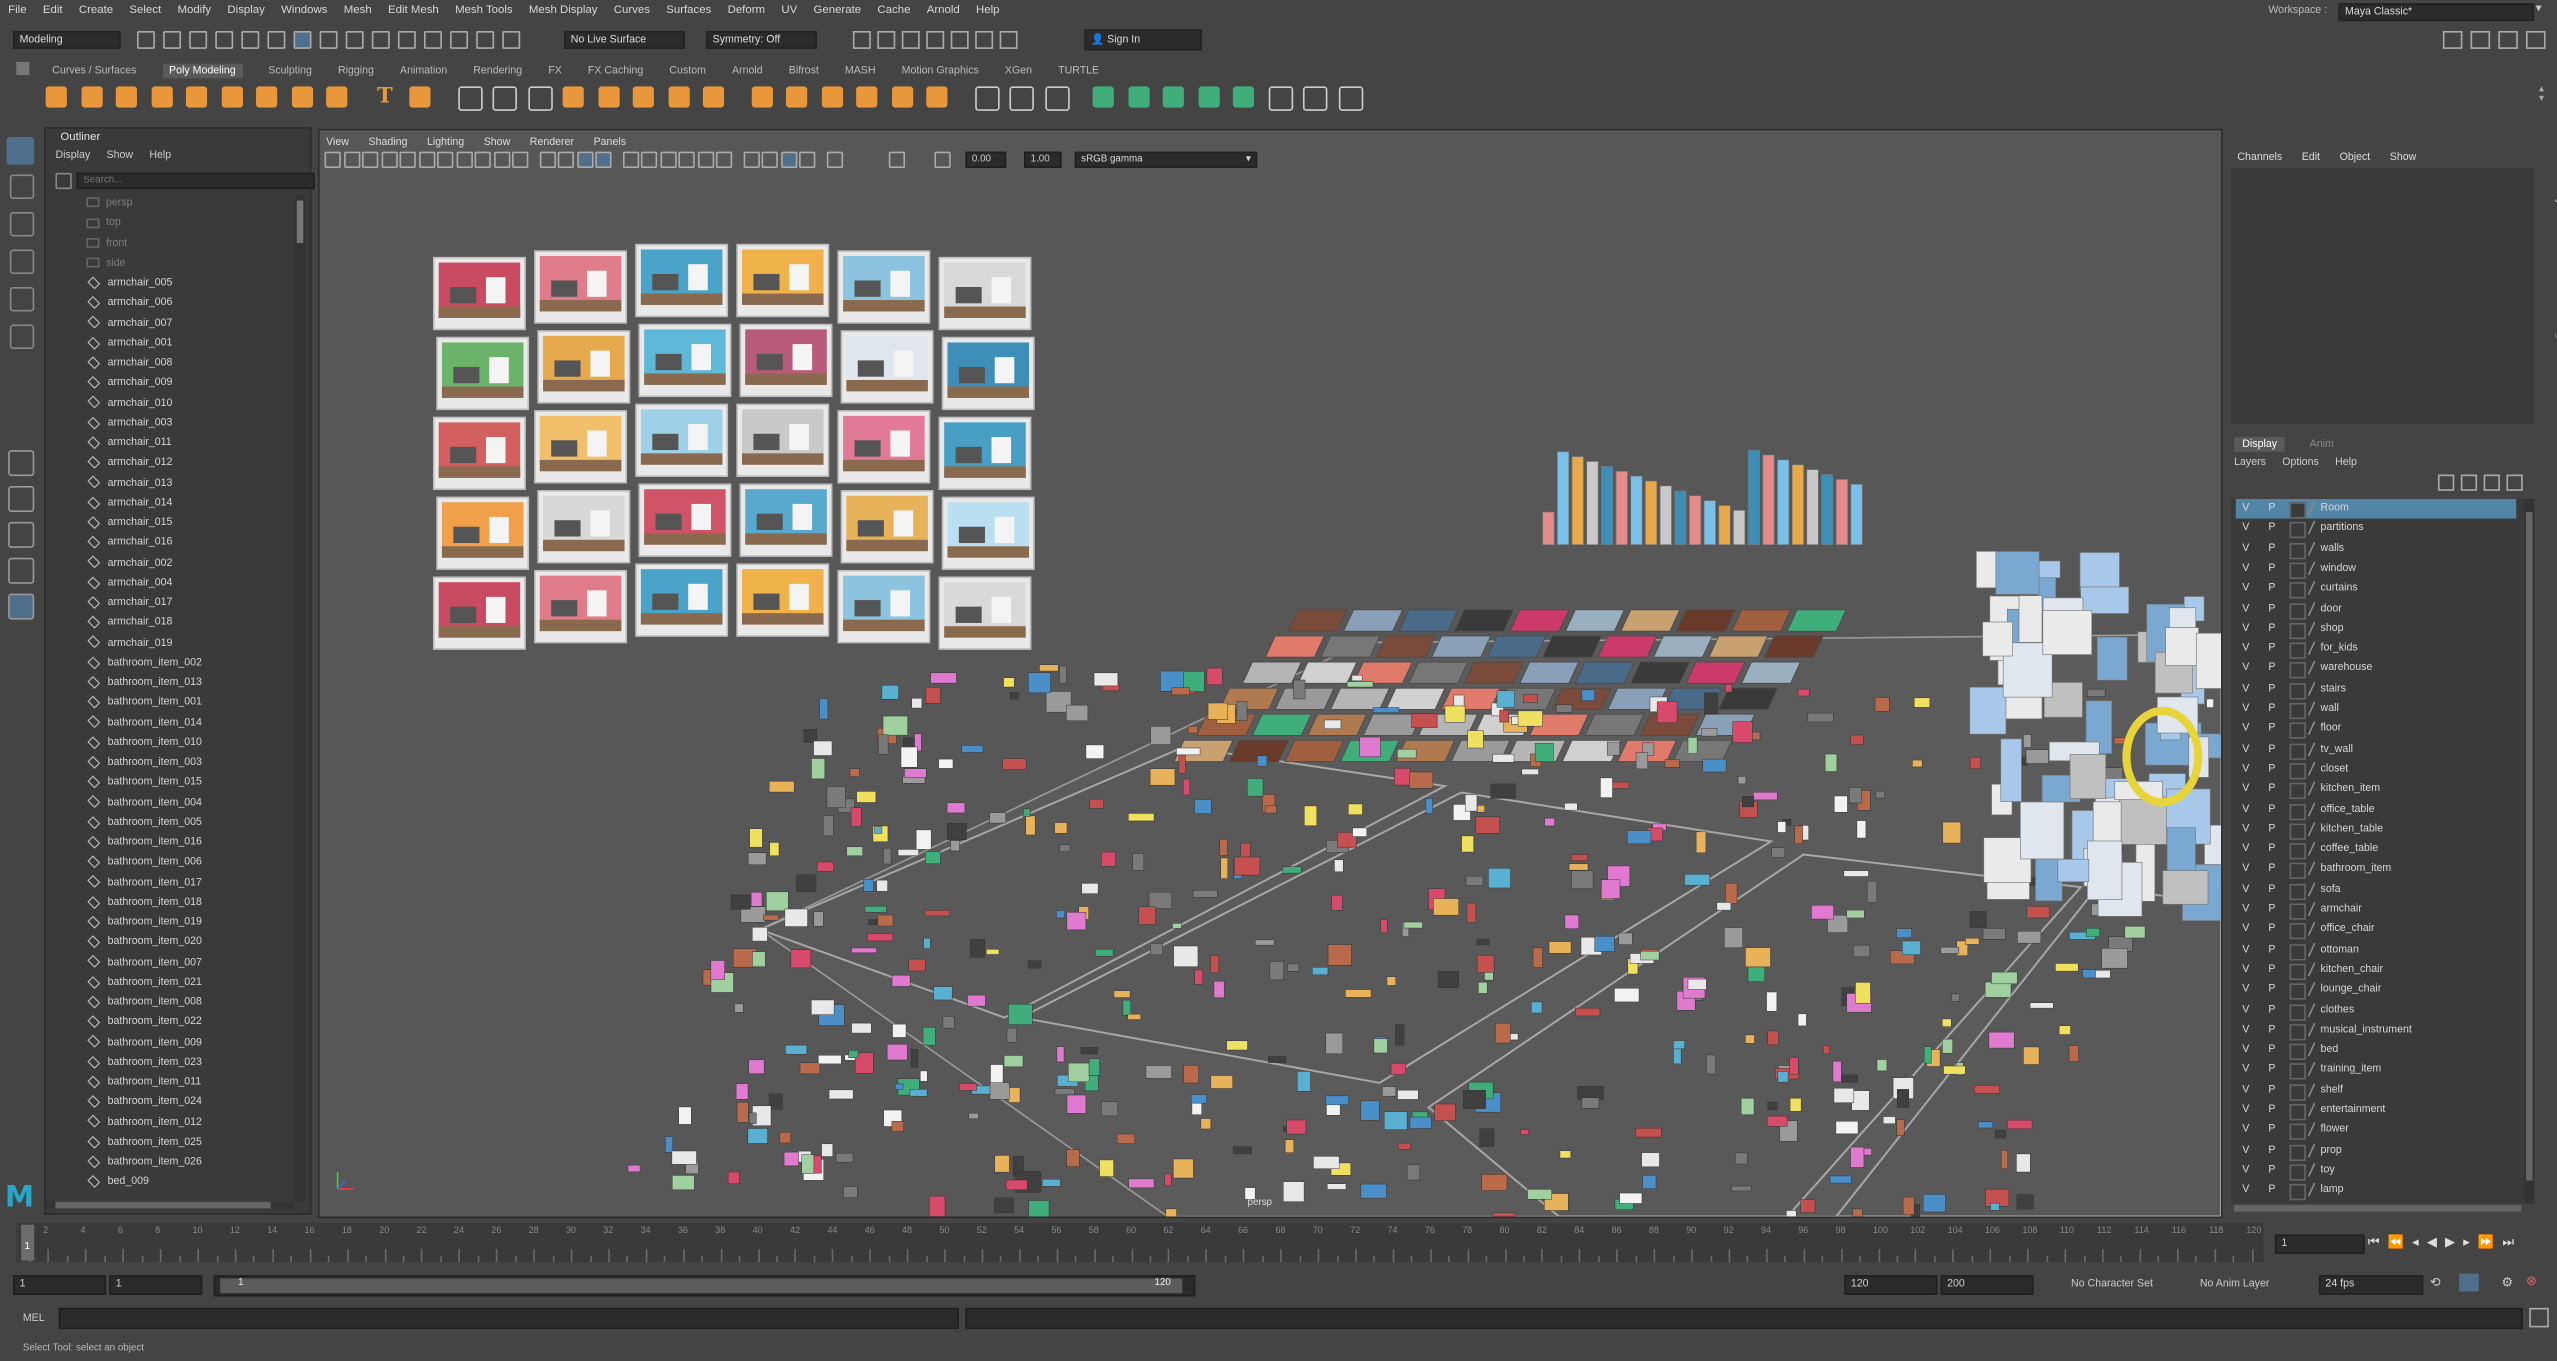 Image resolution: width=2557 pixels, height=1361 pixels. Describe the element at coordinates (624, 39) in the screenshot. I see `live-surface-dropdown: No Live Surface` at that location.